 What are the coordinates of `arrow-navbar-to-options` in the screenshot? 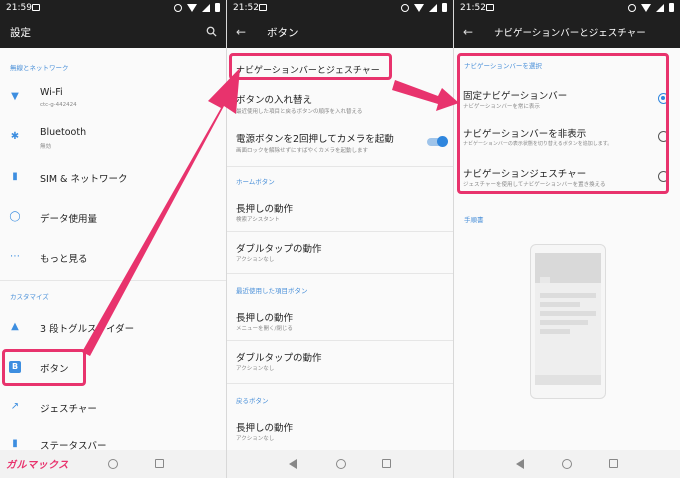 It's located at (425, 95).